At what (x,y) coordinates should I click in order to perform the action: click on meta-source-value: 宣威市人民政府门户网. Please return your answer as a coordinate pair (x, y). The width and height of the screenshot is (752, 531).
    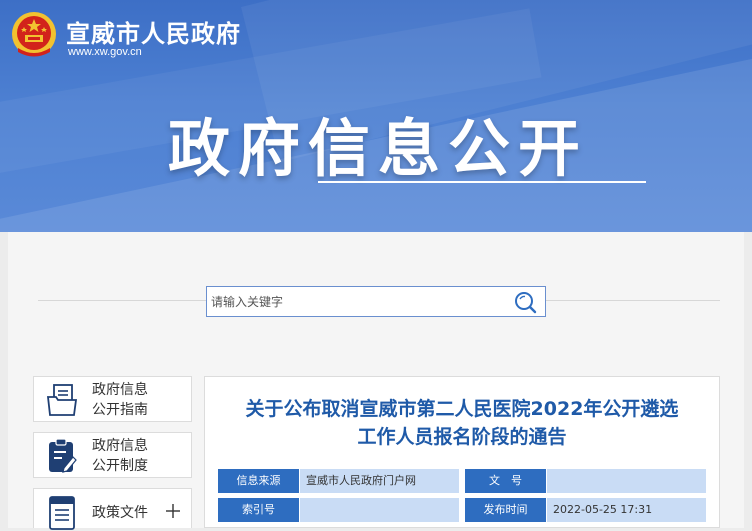
    Looking at the image, I should click on (379, 481).